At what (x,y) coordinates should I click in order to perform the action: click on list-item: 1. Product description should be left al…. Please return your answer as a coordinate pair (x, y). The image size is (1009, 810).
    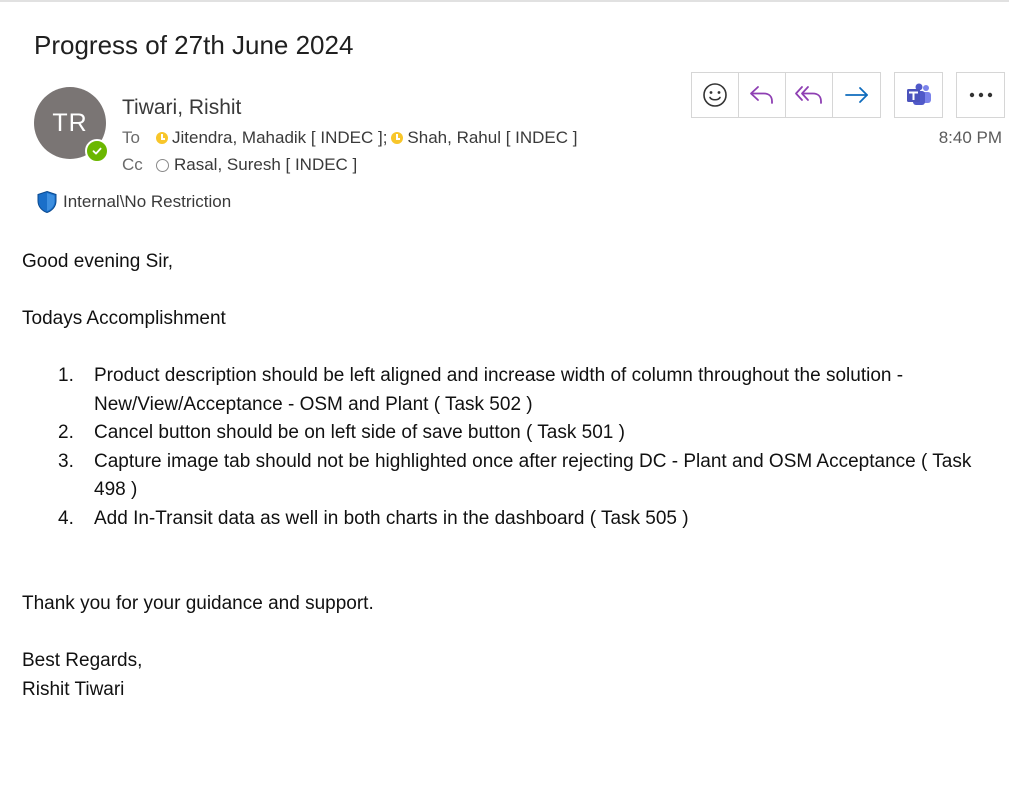
    Looking at the image, I should click on (507, 390).